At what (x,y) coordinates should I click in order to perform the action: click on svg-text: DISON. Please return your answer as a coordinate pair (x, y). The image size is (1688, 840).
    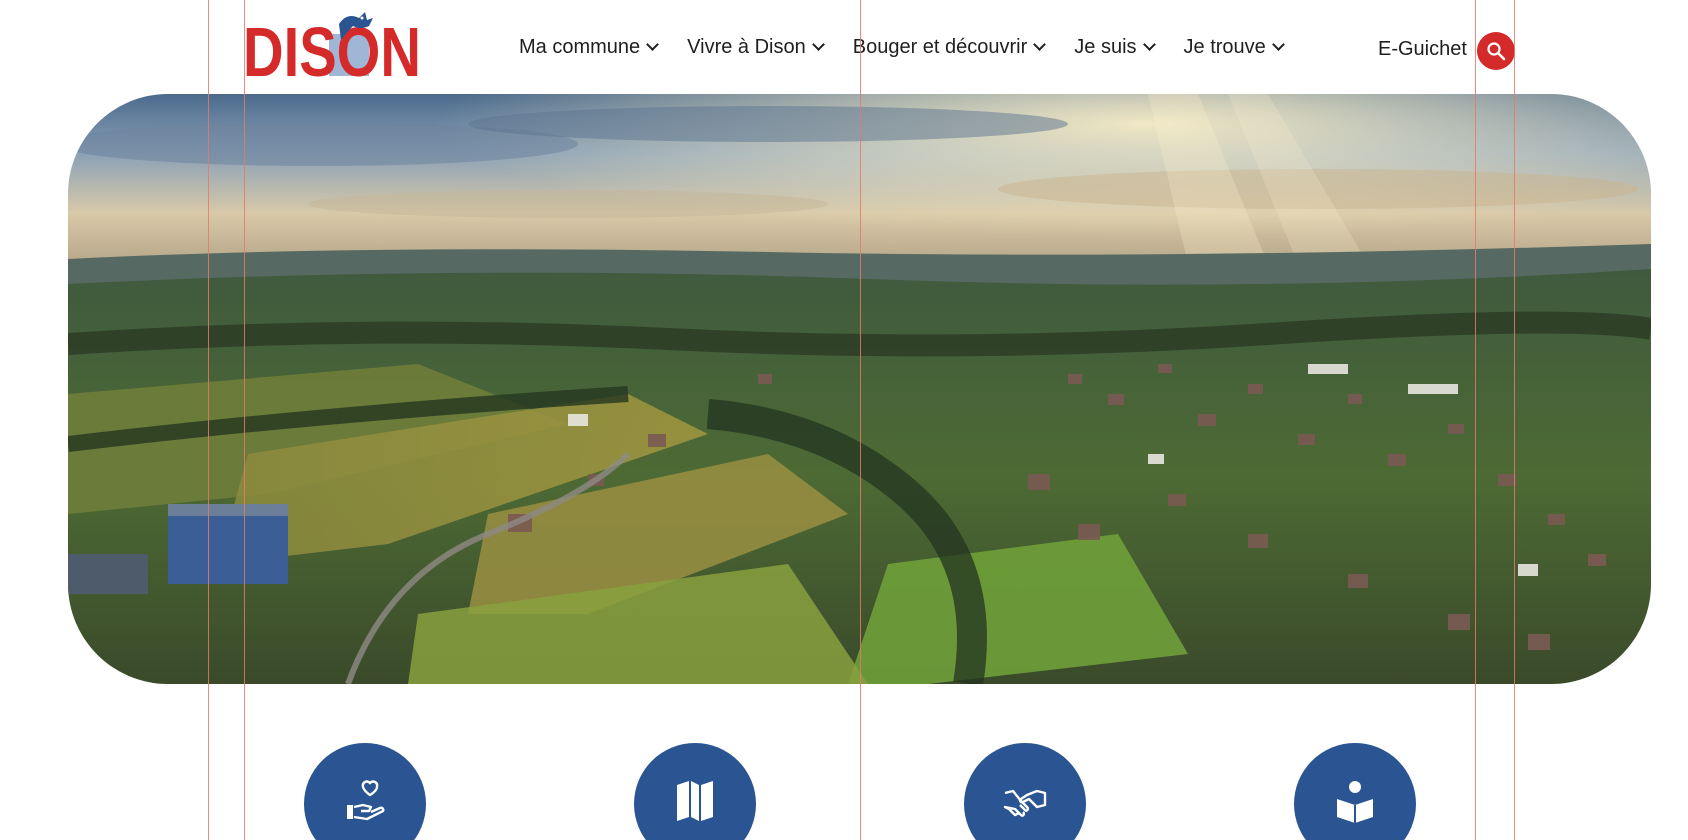
    Looking at the image, I should click on (332, 46).